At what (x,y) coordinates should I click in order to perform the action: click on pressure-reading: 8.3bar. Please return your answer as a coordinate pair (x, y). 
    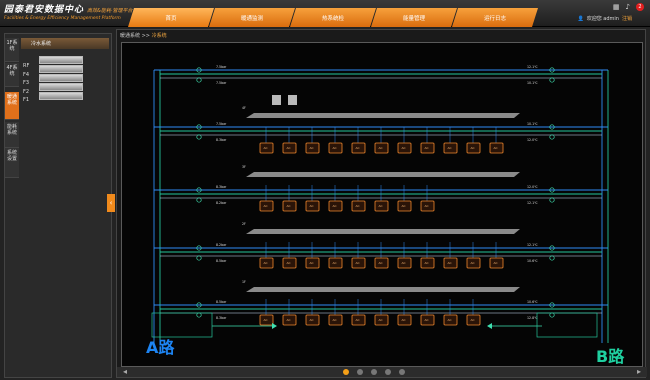
    Looking at the image, I should click on (221, 318).